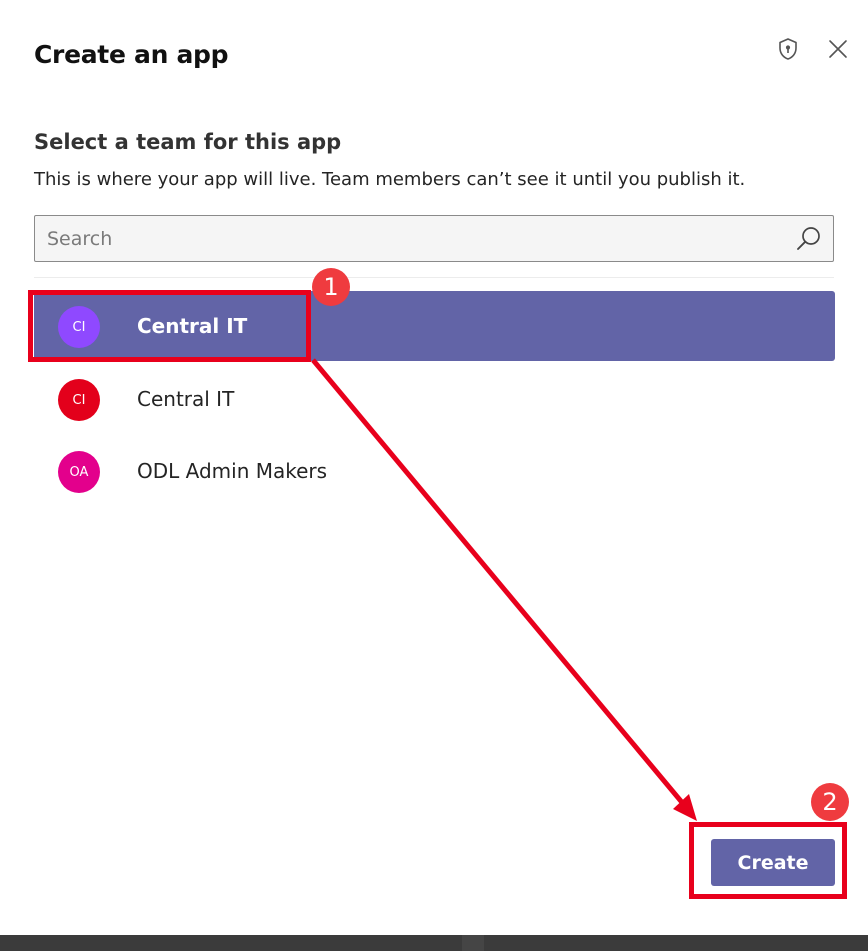 This screenshot has height=951, width=868. Describe the element at coordinates (838, 49) in the screenshot. I see `close-icon` at that location.